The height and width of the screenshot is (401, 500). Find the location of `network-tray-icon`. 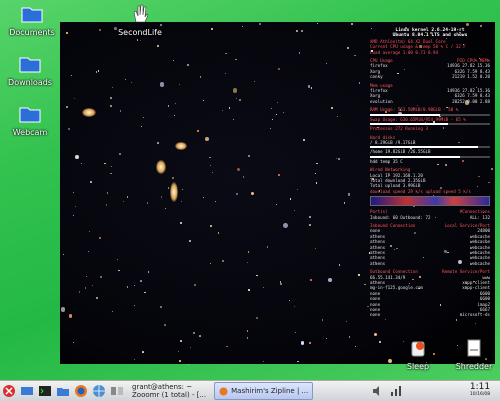

network-tray-icon is located at coordinates (396, 391).